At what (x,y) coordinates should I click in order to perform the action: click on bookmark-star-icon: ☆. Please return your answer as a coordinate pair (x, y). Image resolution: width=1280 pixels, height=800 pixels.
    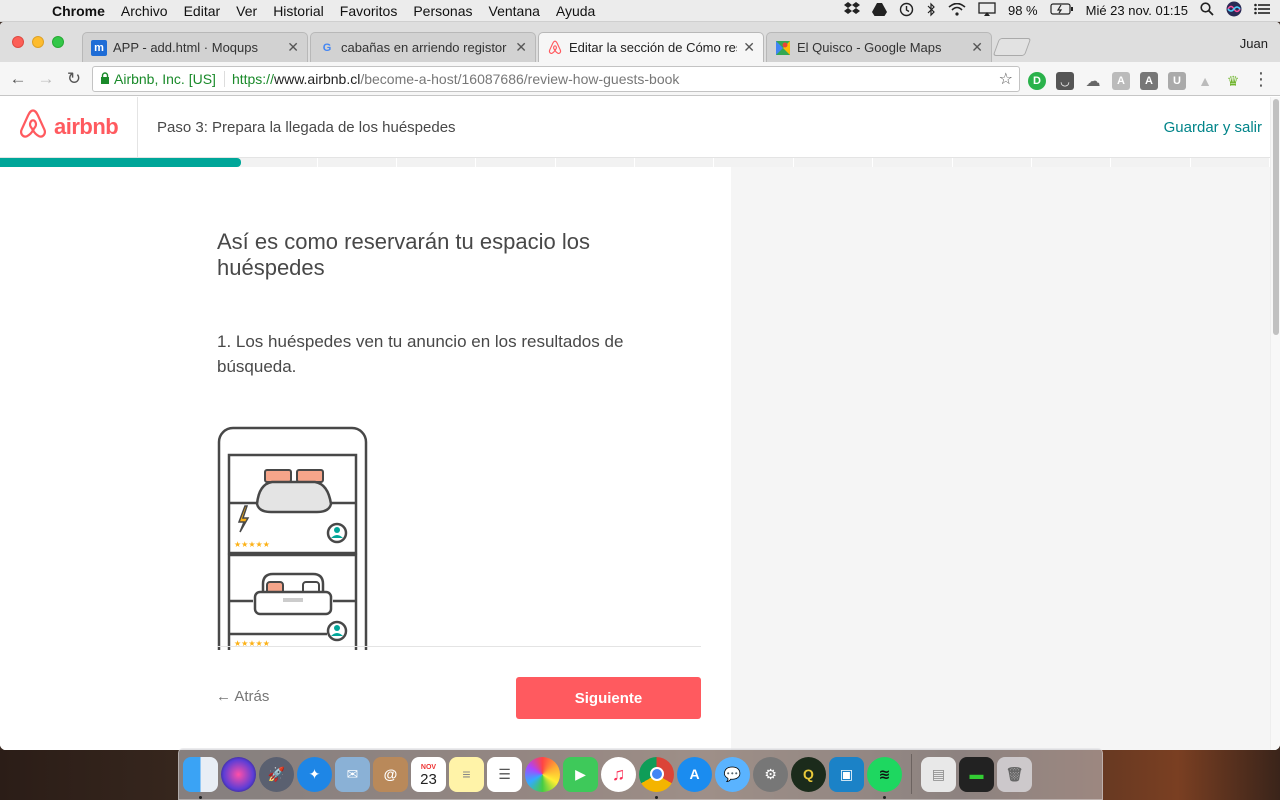
    Looking at the image, I should click on (1006, 79).